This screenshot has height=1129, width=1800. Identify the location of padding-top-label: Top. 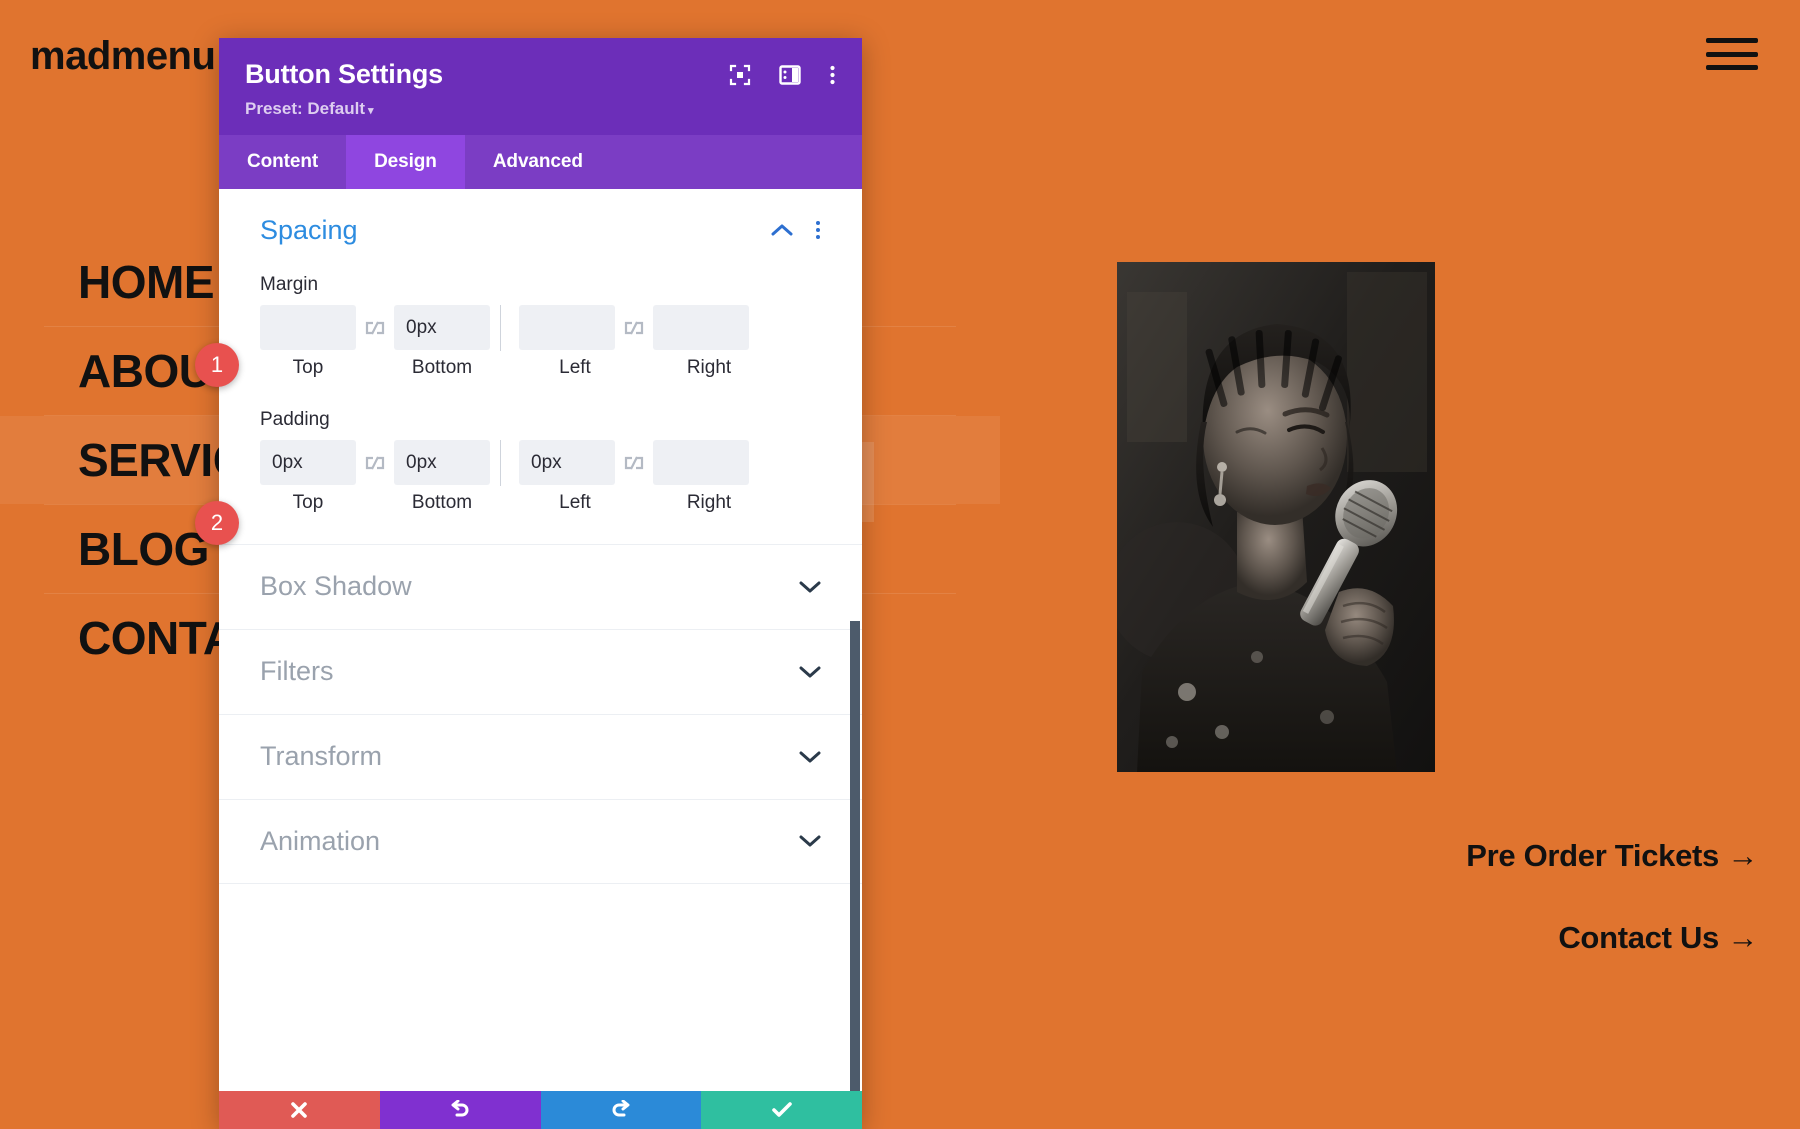
(308, 502).